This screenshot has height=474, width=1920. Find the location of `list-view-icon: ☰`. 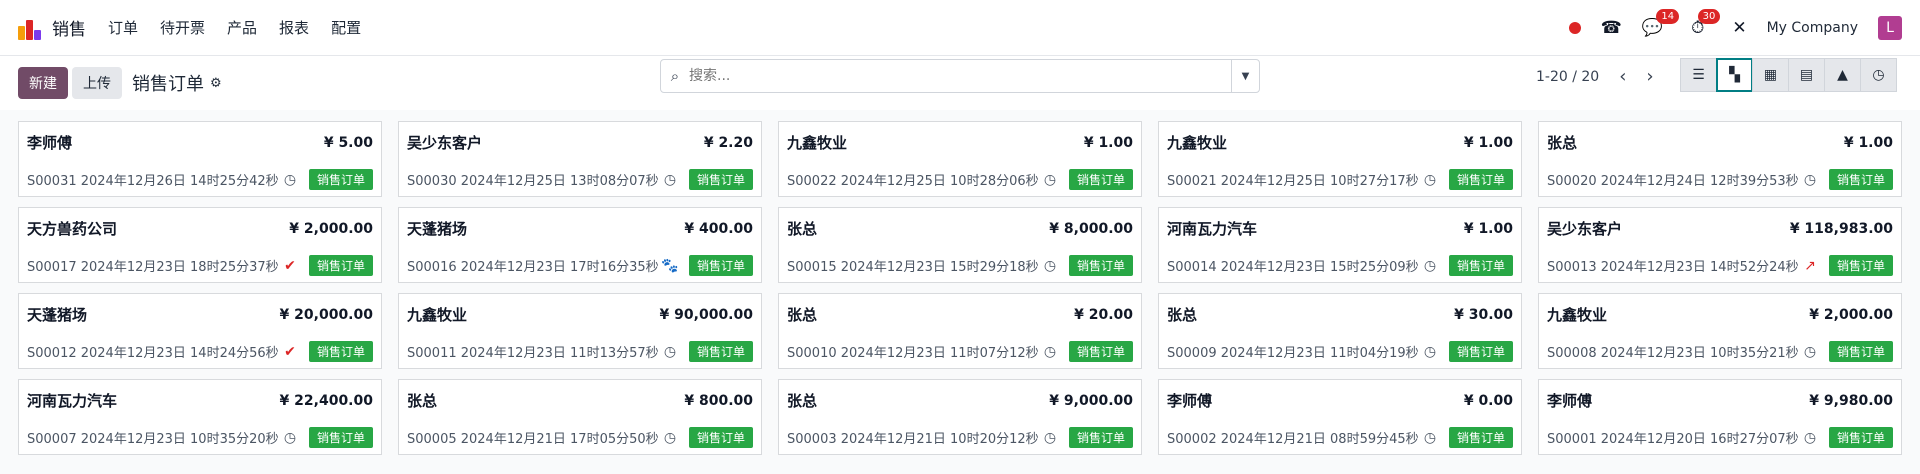

list-view-icon: ☰ is located at coordinates (1698, 75).